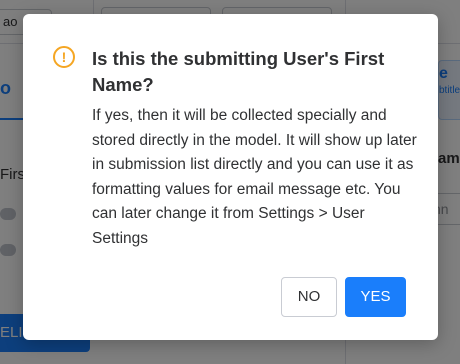 The width and height of the screenshot is (460, 364). I want to click on yes-button: YES, so click(375, 297).